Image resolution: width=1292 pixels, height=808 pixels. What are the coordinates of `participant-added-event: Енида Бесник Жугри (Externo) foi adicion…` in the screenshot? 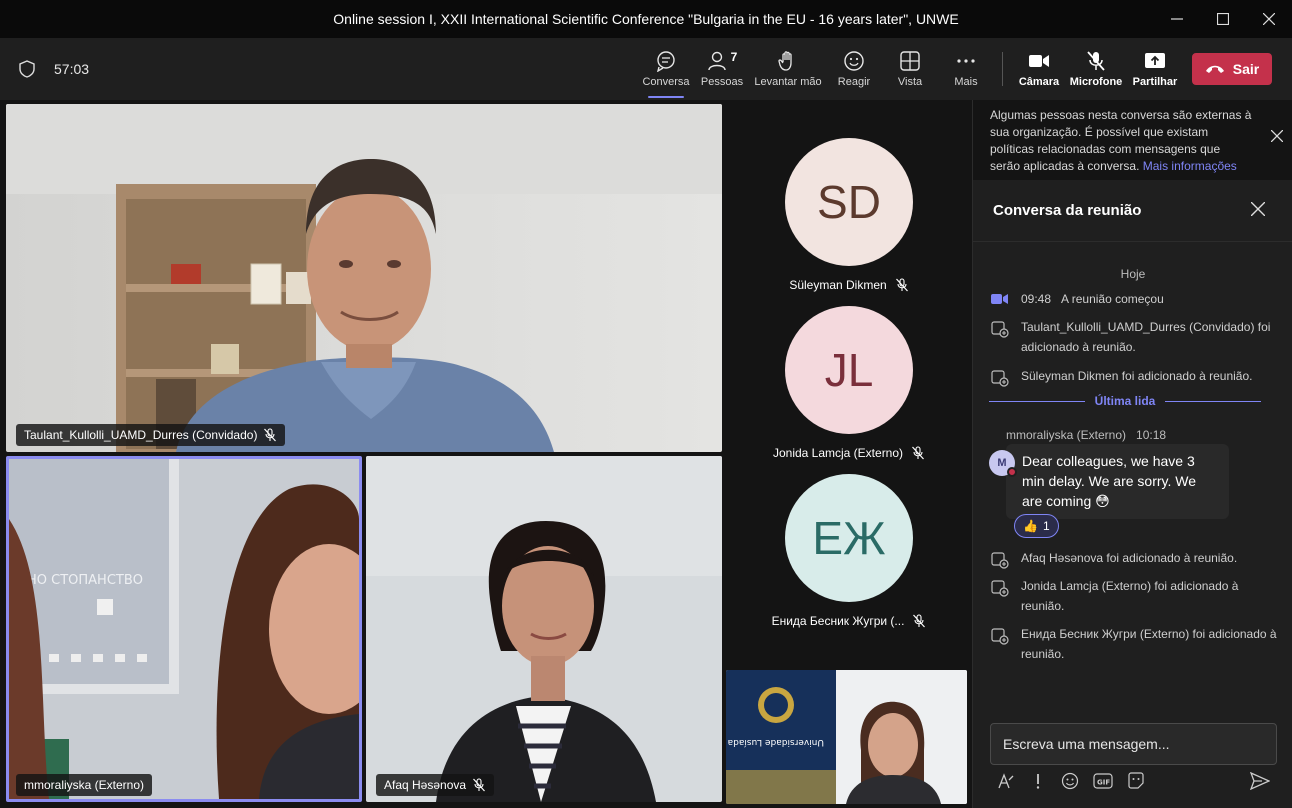 It's located at (1136, 644).